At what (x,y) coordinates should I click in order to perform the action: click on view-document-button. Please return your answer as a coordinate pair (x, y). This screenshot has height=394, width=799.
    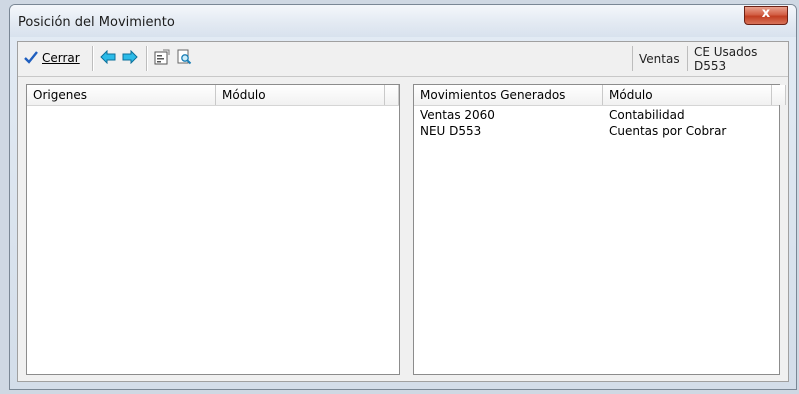
    Looking at the image, I should click on (184, 58).